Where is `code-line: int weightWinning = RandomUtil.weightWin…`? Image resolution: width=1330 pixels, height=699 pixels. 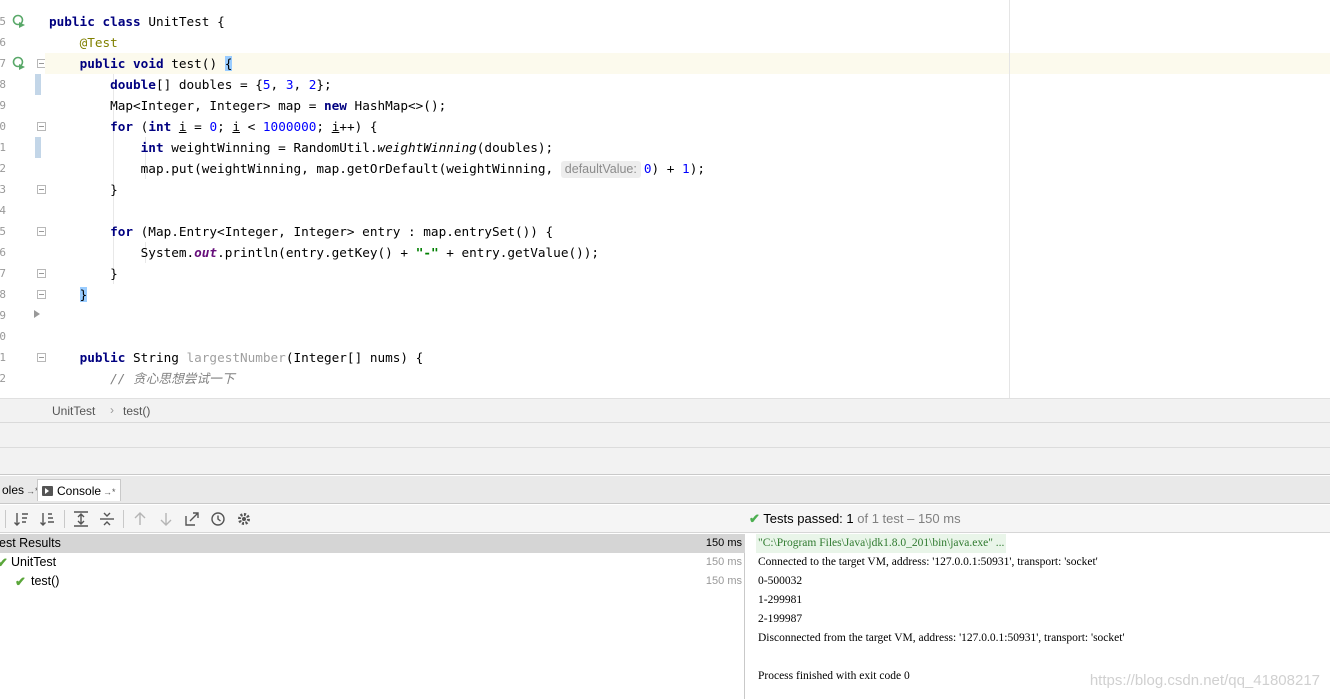 code-line: int weightWinning = RandomUtil.weightWin… is located at coordinates (687, 147).